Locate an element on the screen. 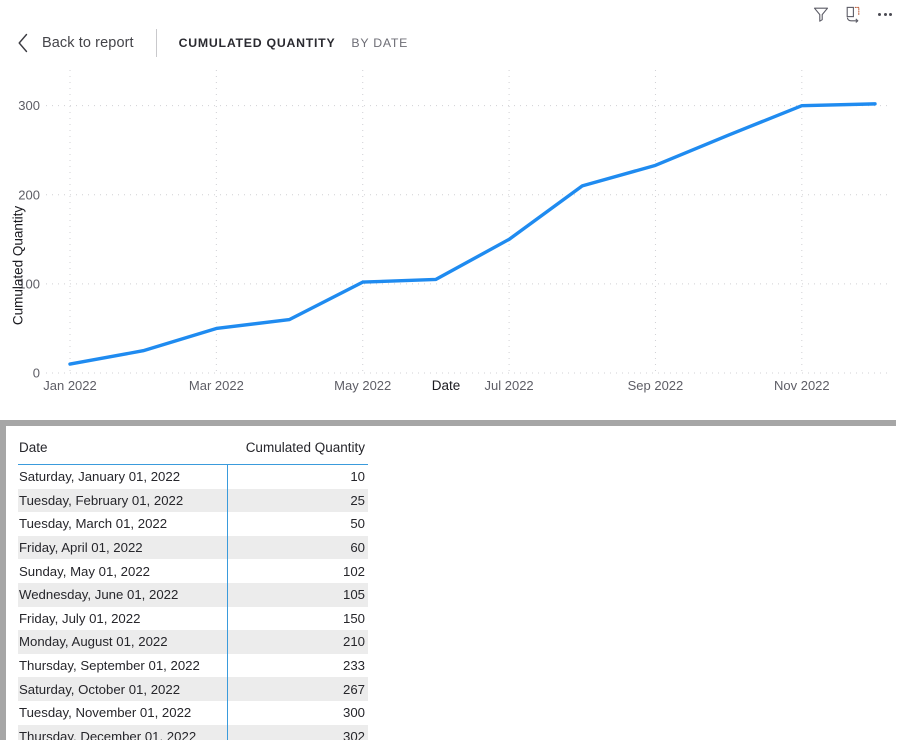 The image size is (904, 740). table-row: Friday, April 01, 2022 60 is located at coordinates (193, 547).